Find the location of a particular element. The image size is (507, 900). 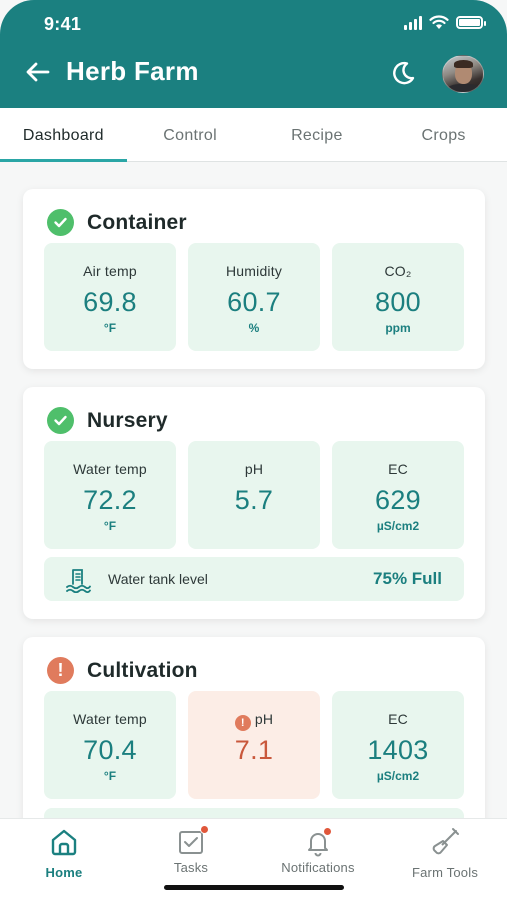

nav-label: Notifications is located at coordinates (318, 867).